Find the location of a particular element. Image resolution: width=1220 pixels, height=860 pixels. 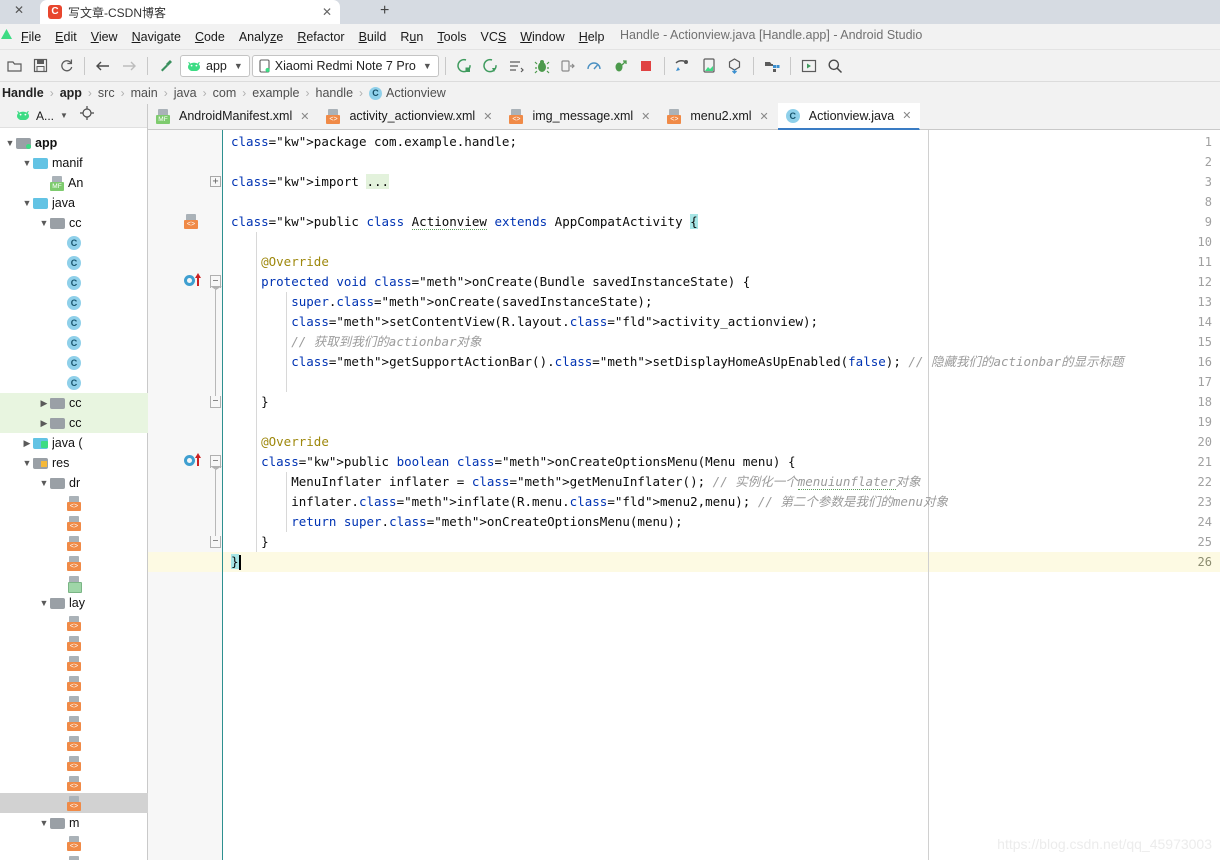

browser-tab-csdn: C 写文章-CSDN博客 ✕ is located at coordinates (190, 12).